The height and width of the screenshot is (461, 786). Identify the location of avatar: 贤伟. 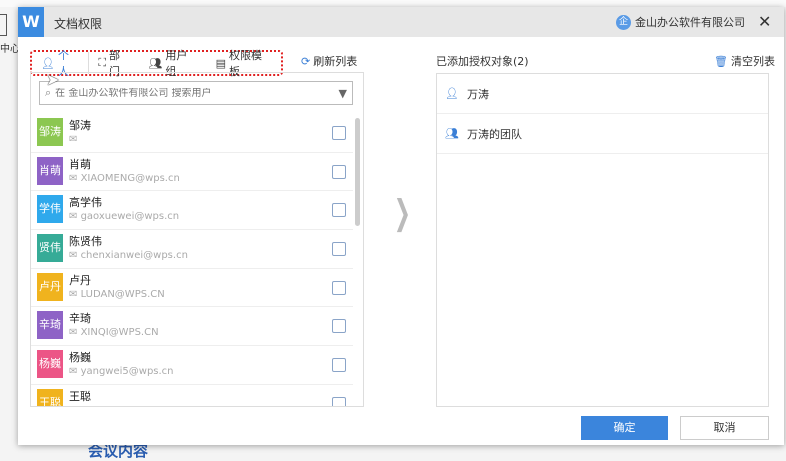
(50, 248).